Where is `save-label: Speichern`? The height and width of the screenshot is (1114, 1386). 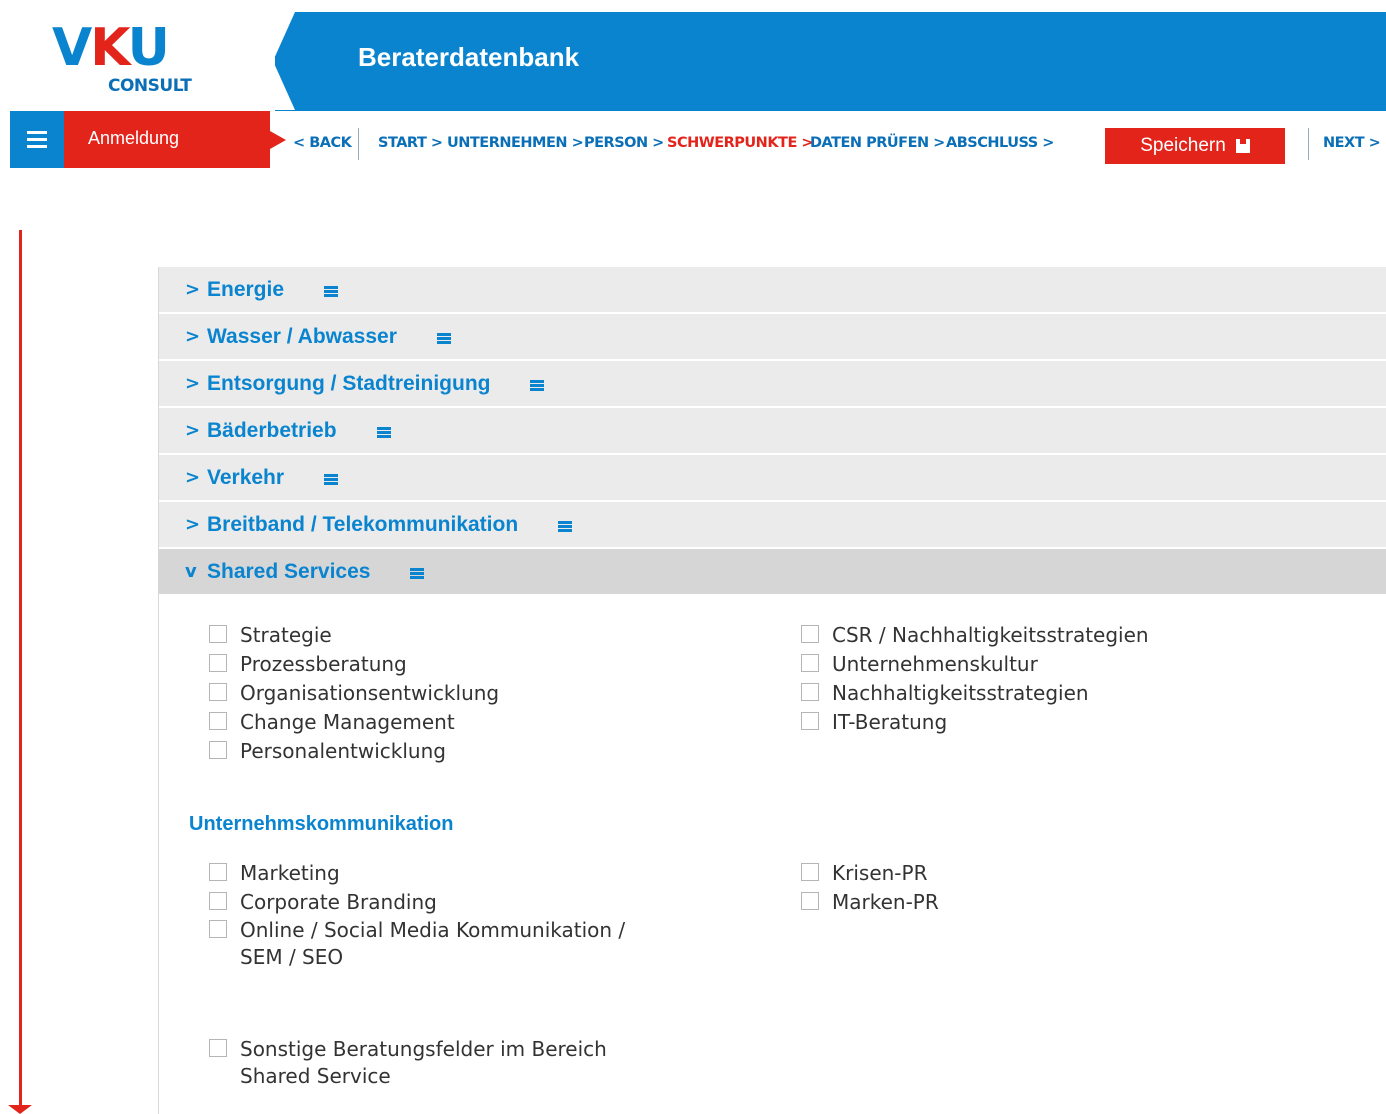 save-label: Speichern is located at coordinates (1183, 145).